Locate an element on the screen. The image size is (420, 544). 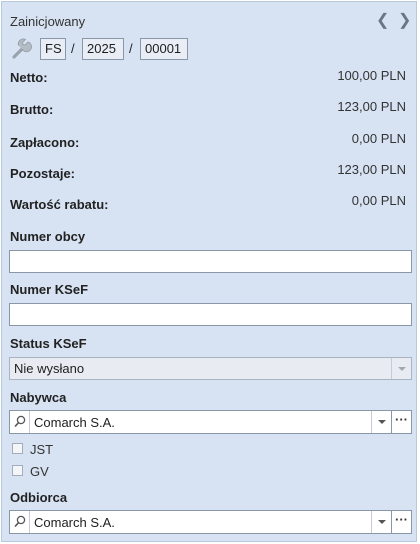
document-status: Zainicjowany is located at coordinates (48, 21).